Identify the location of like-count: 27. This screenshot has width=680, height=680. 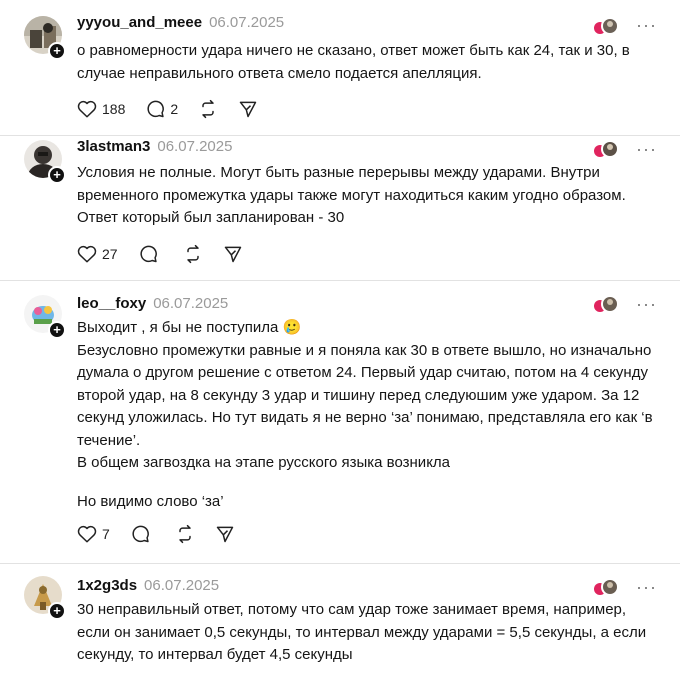
(110, 254).